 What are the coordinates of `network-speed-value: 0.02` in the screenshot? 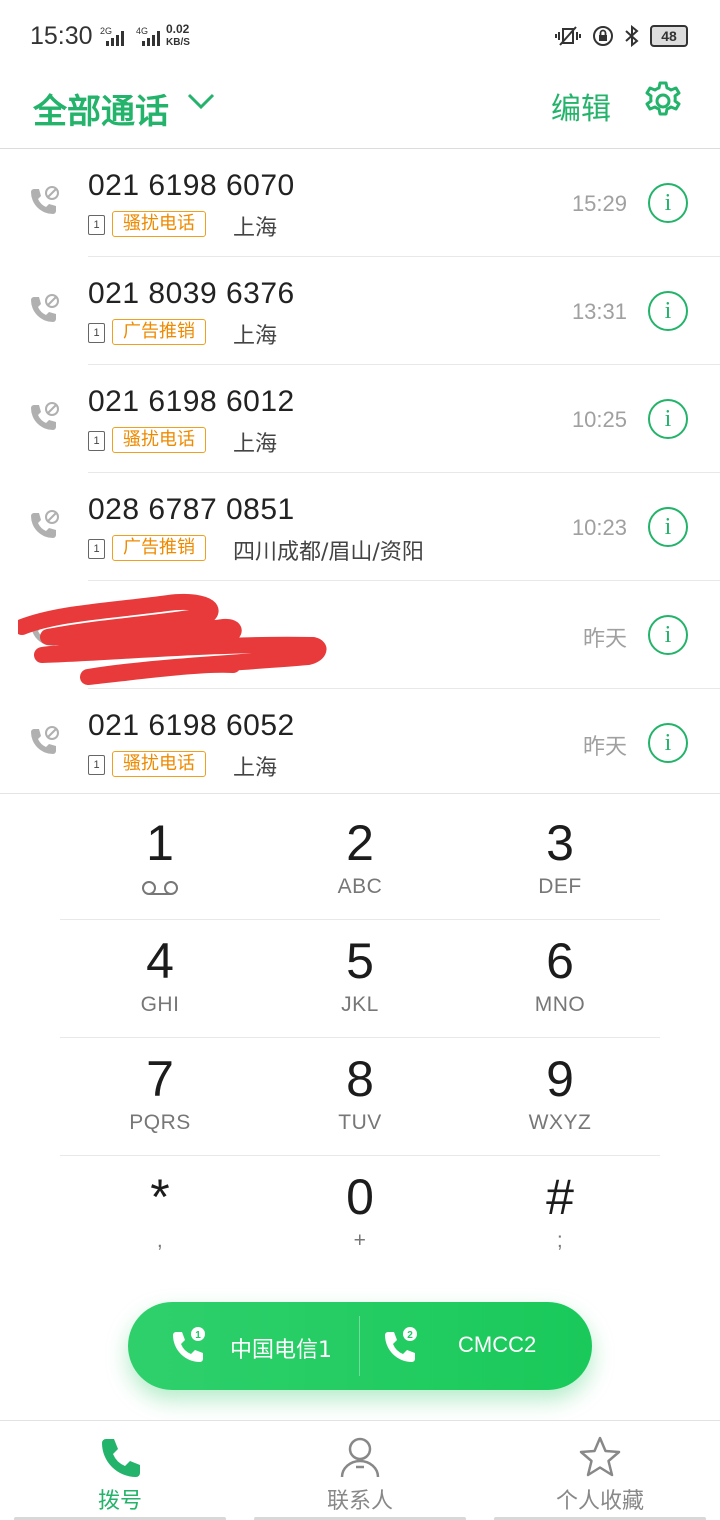 It's located at (178, 29).